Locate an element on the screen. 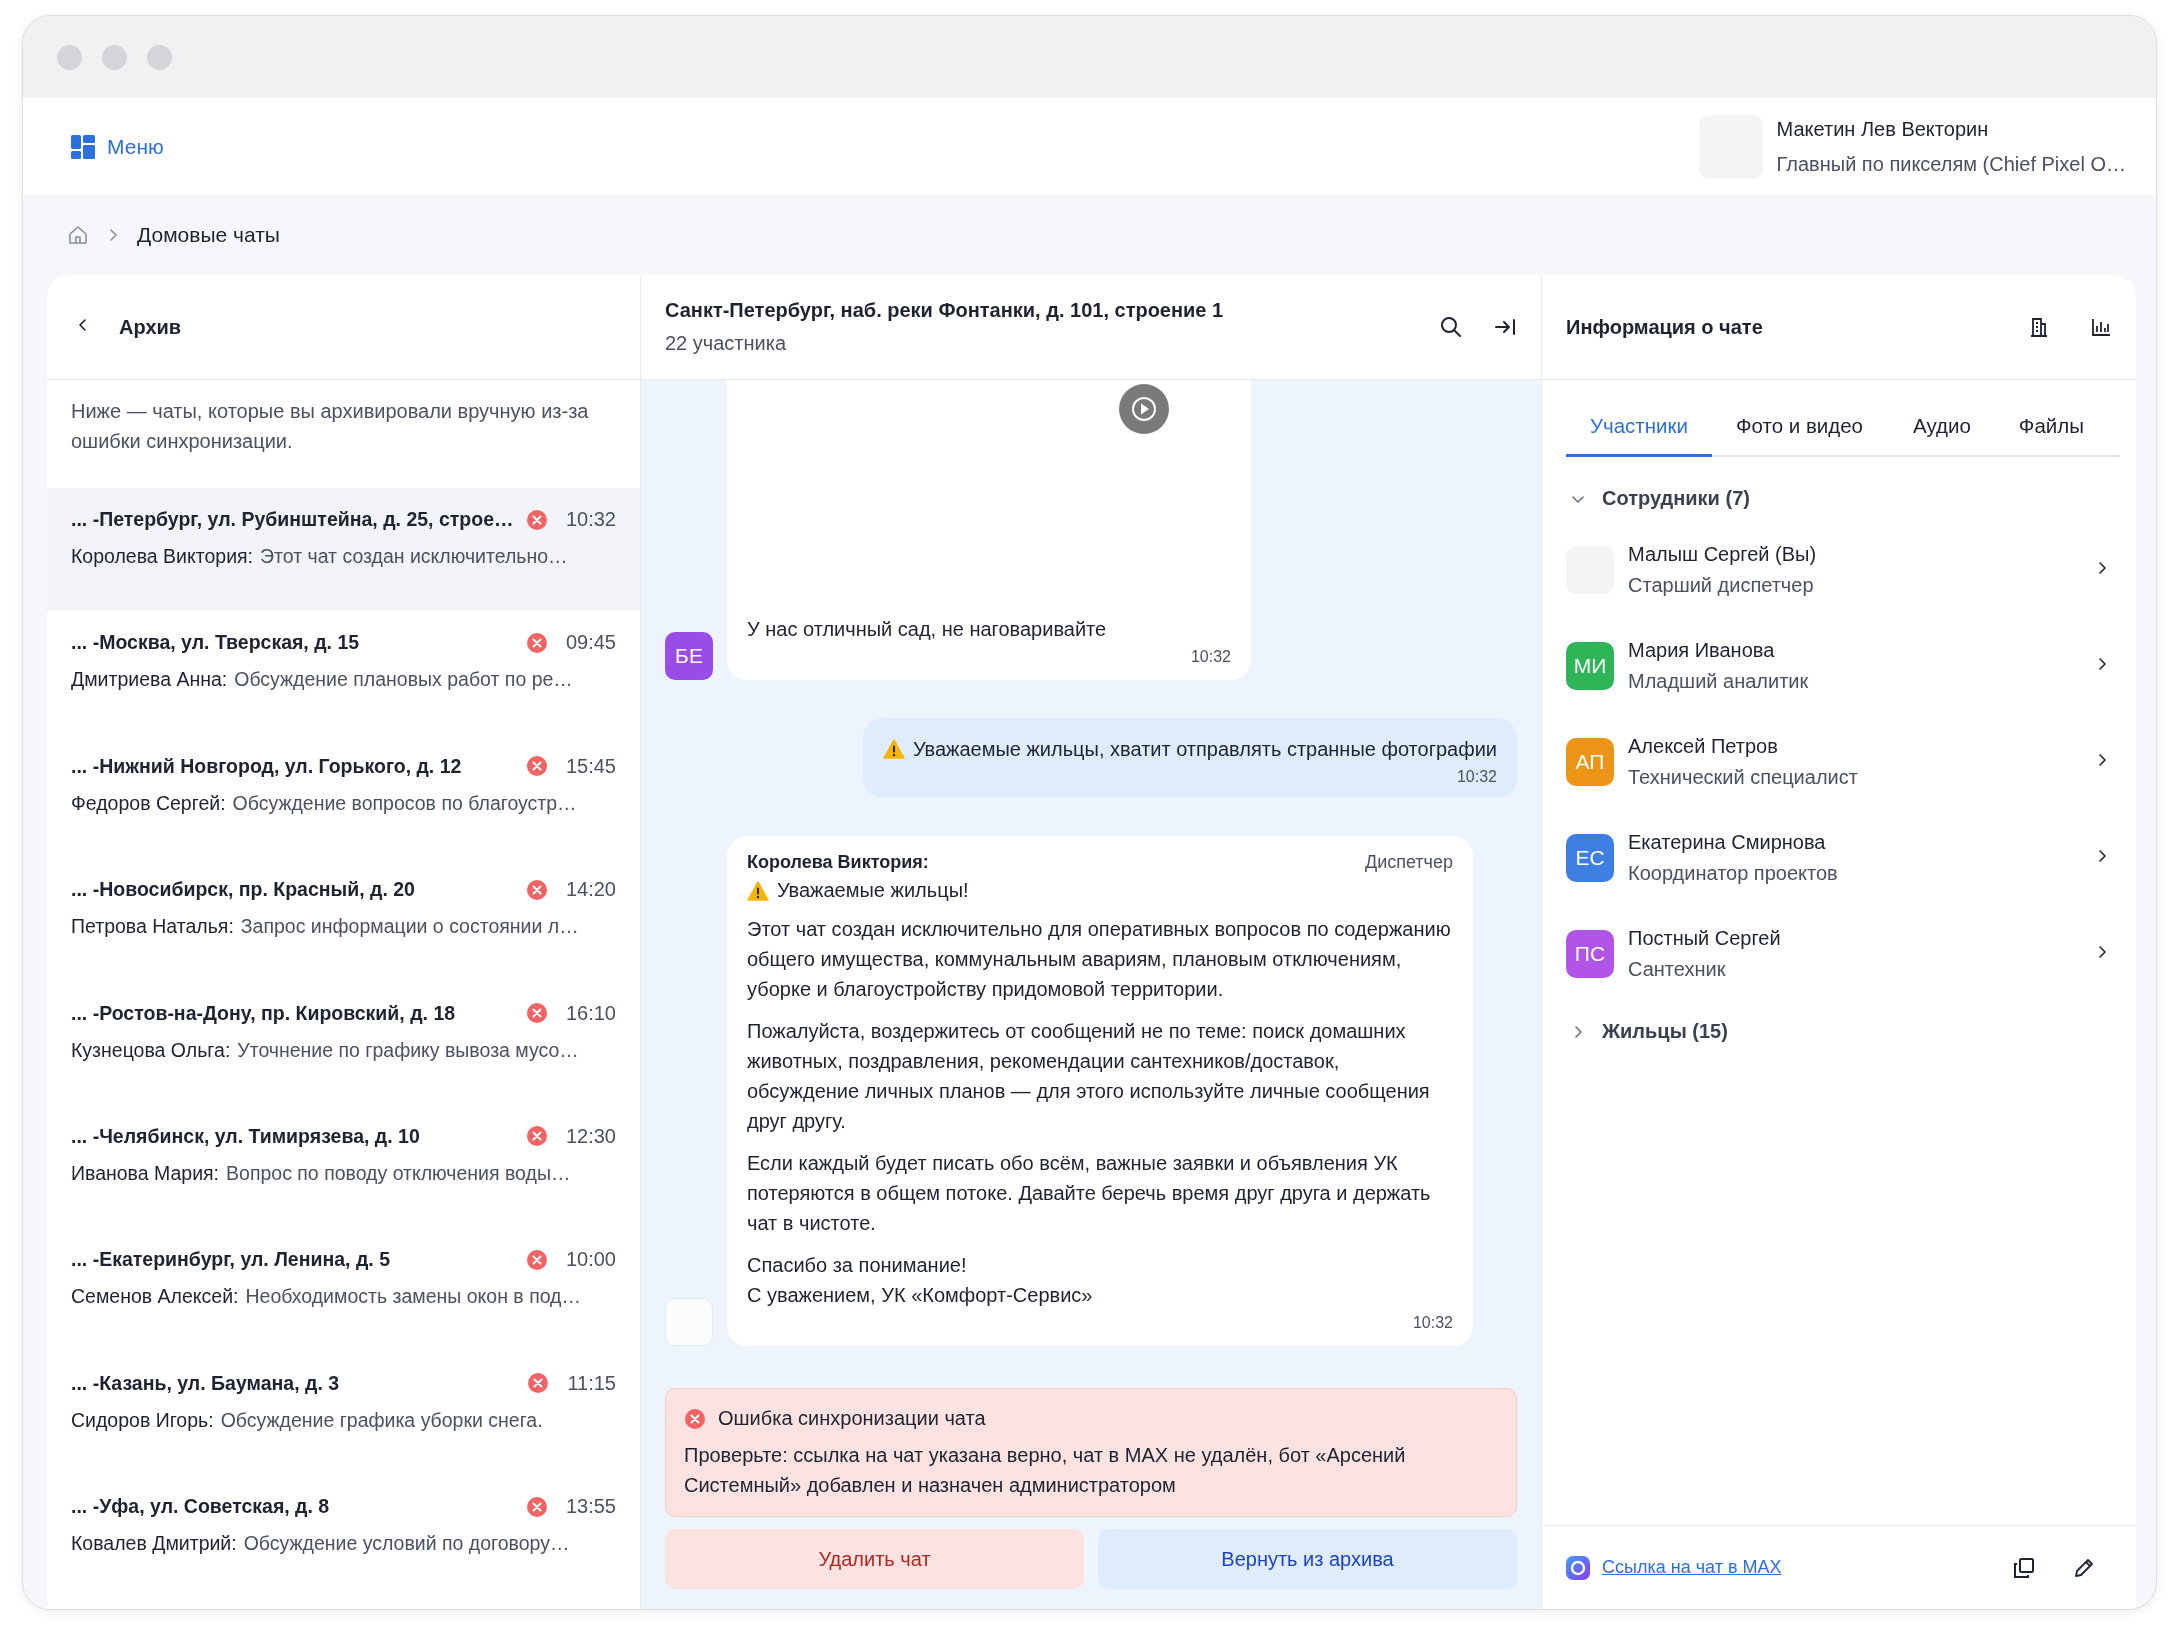 The width and height of the screenshot is (2179, 1630). member-item: Малыш Сергей (Вы) Старший диспетчер is located at coordinates (1843, 570).